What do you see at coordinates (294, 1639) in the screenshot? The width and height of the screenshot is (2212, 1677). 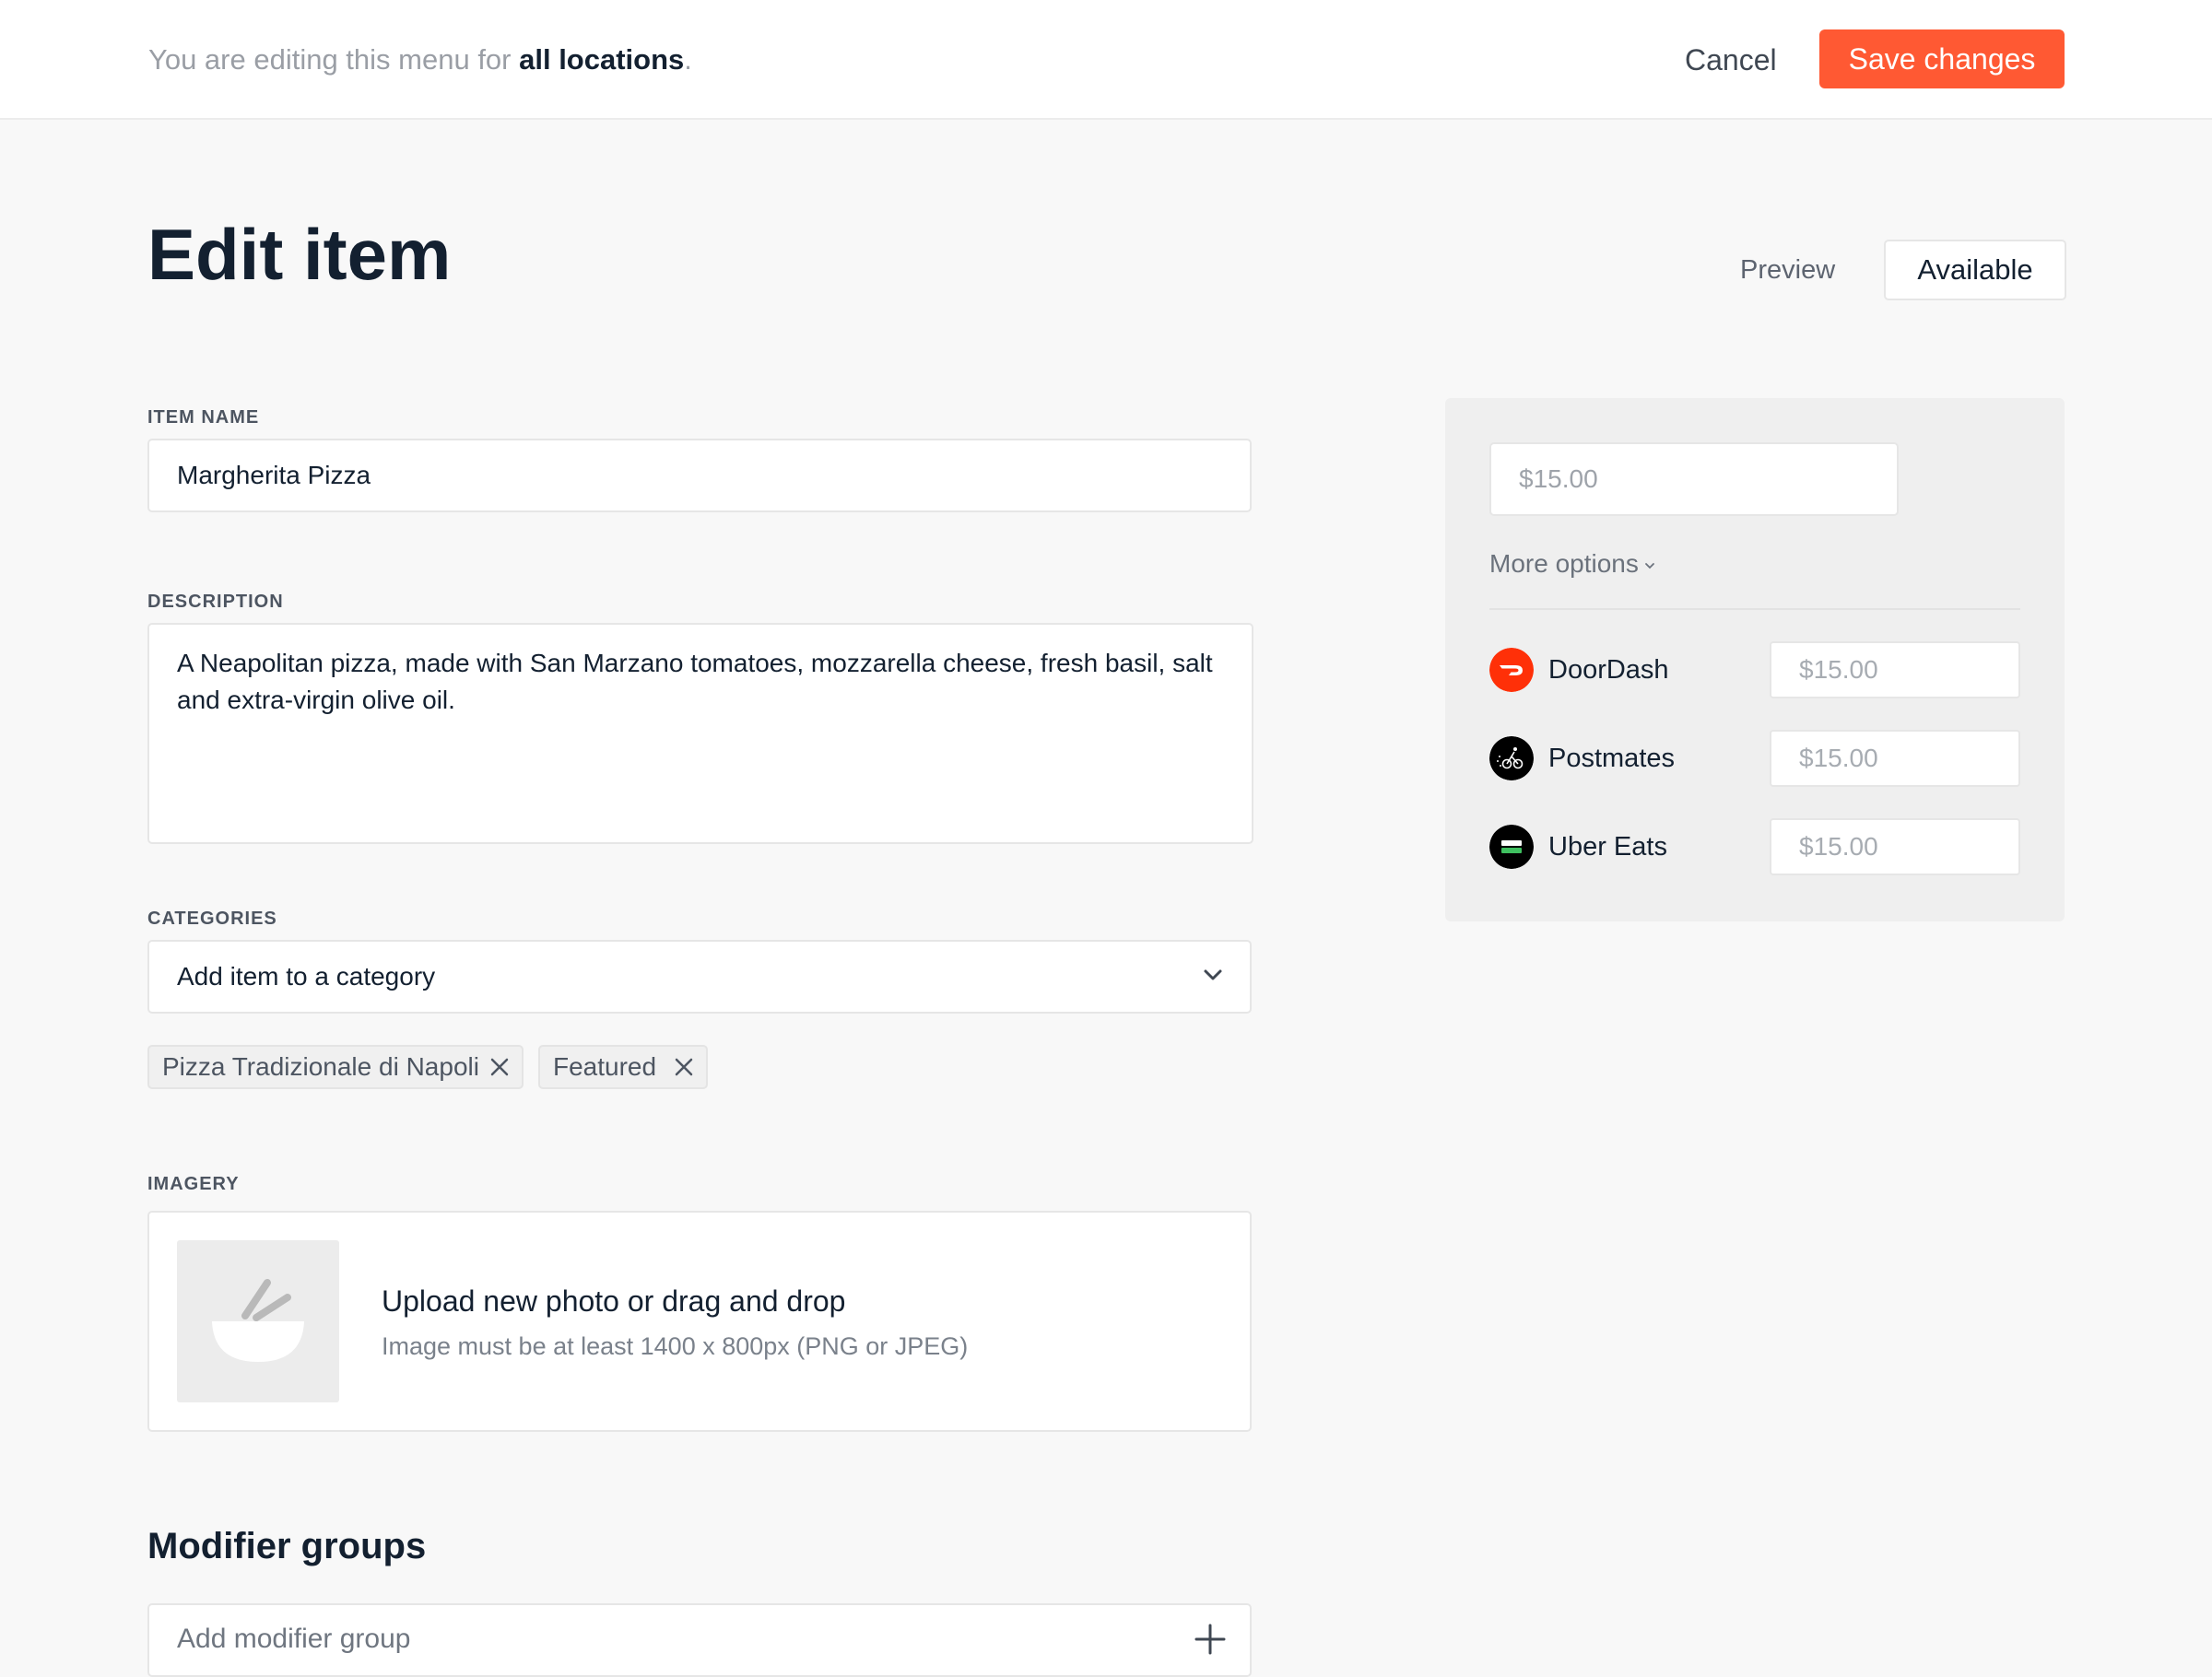 I see `add-modifier-group-label: Add modifier group` at bounding box center [294, 1639].